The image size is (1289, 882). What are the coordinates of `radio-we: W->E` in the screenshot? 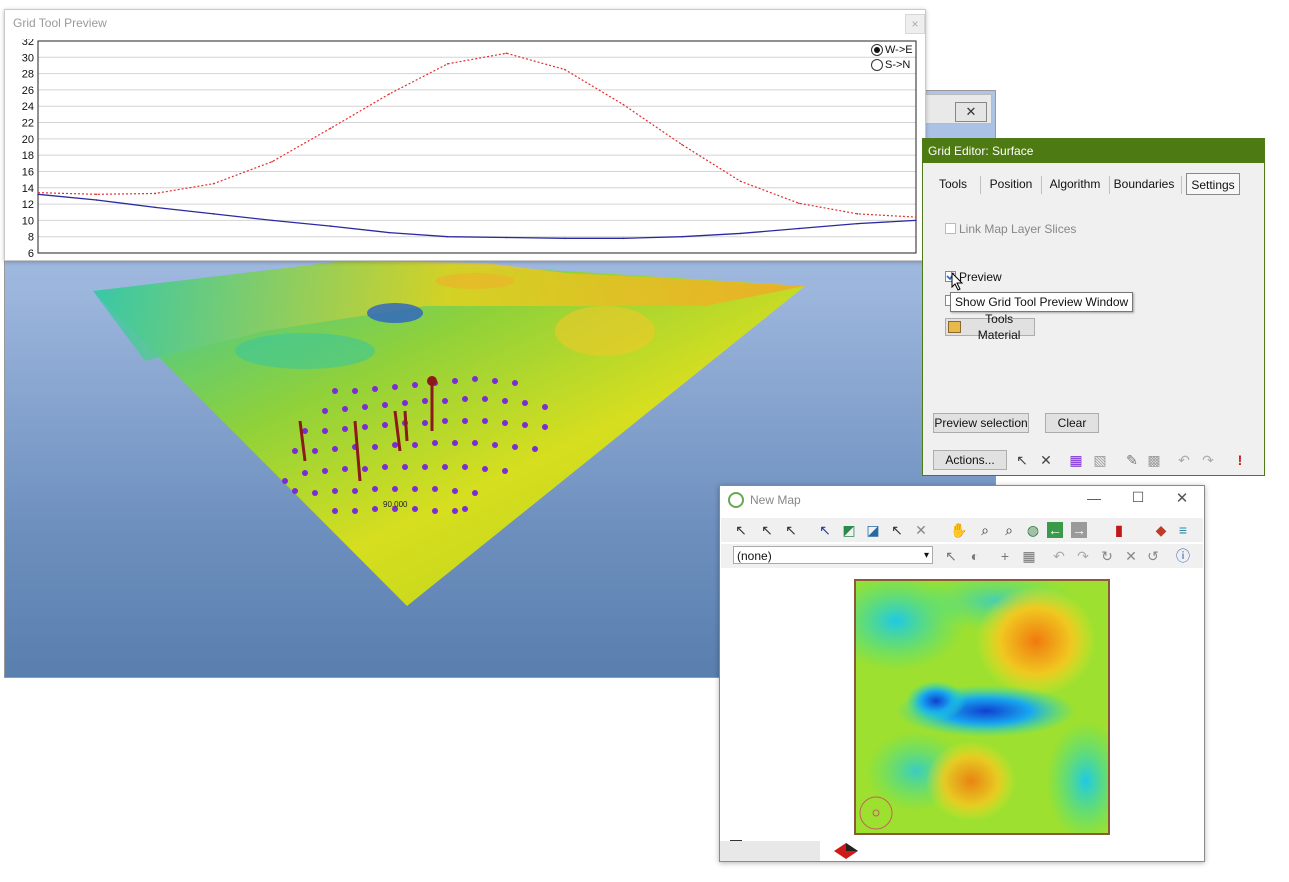 It's located at (892, 50).